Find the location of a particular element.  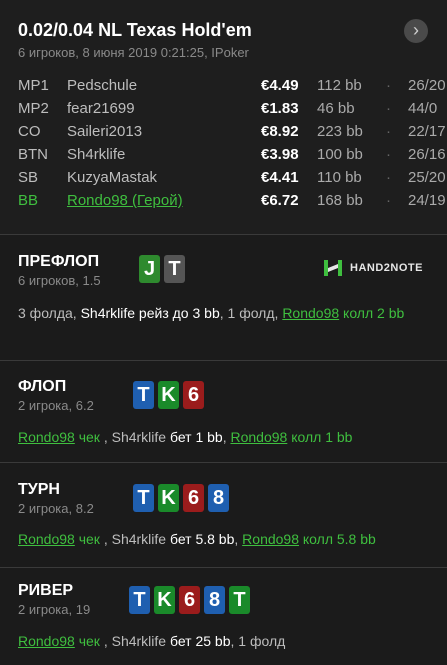

player-stack-bb: 168 bb is located at coordinates (340, 200).